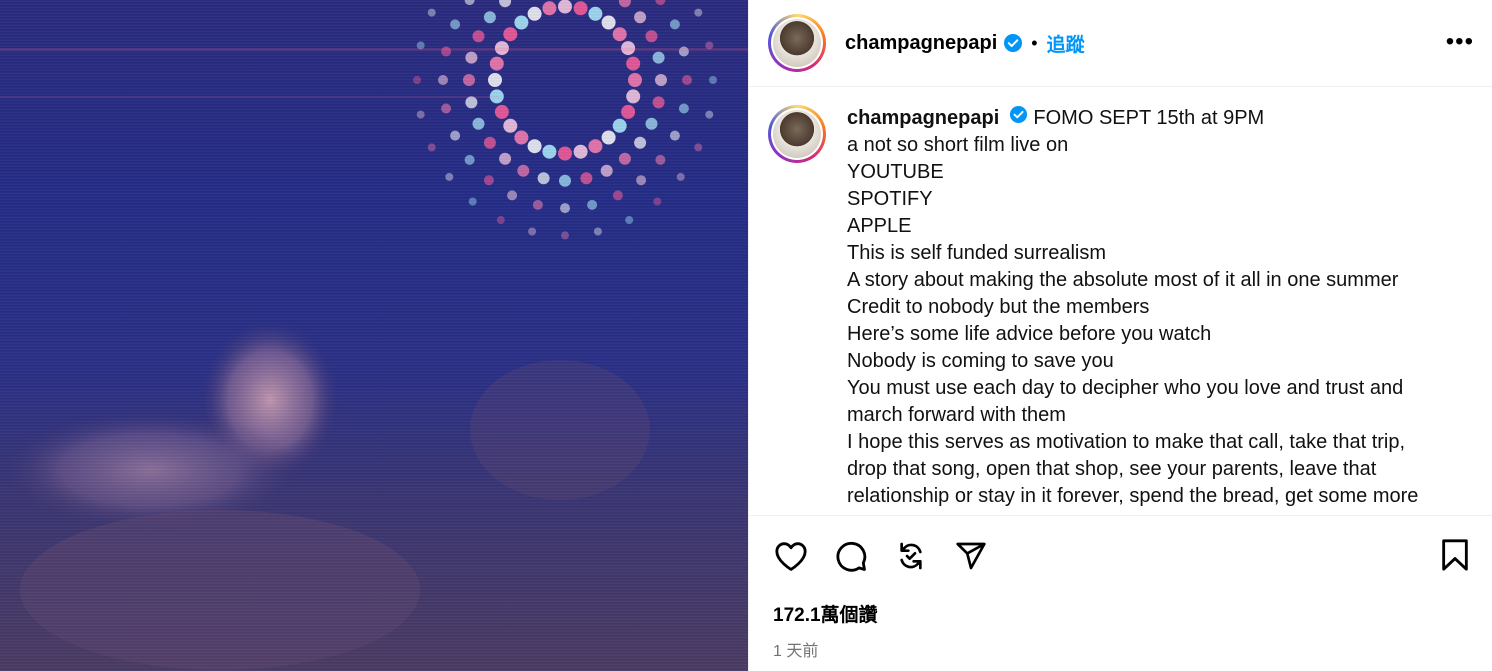 The height and width of the screenshot is (671, 1492). Describe the element at coordinates (797, 134) in the screenshot. I see `caption-avatar` at that location.